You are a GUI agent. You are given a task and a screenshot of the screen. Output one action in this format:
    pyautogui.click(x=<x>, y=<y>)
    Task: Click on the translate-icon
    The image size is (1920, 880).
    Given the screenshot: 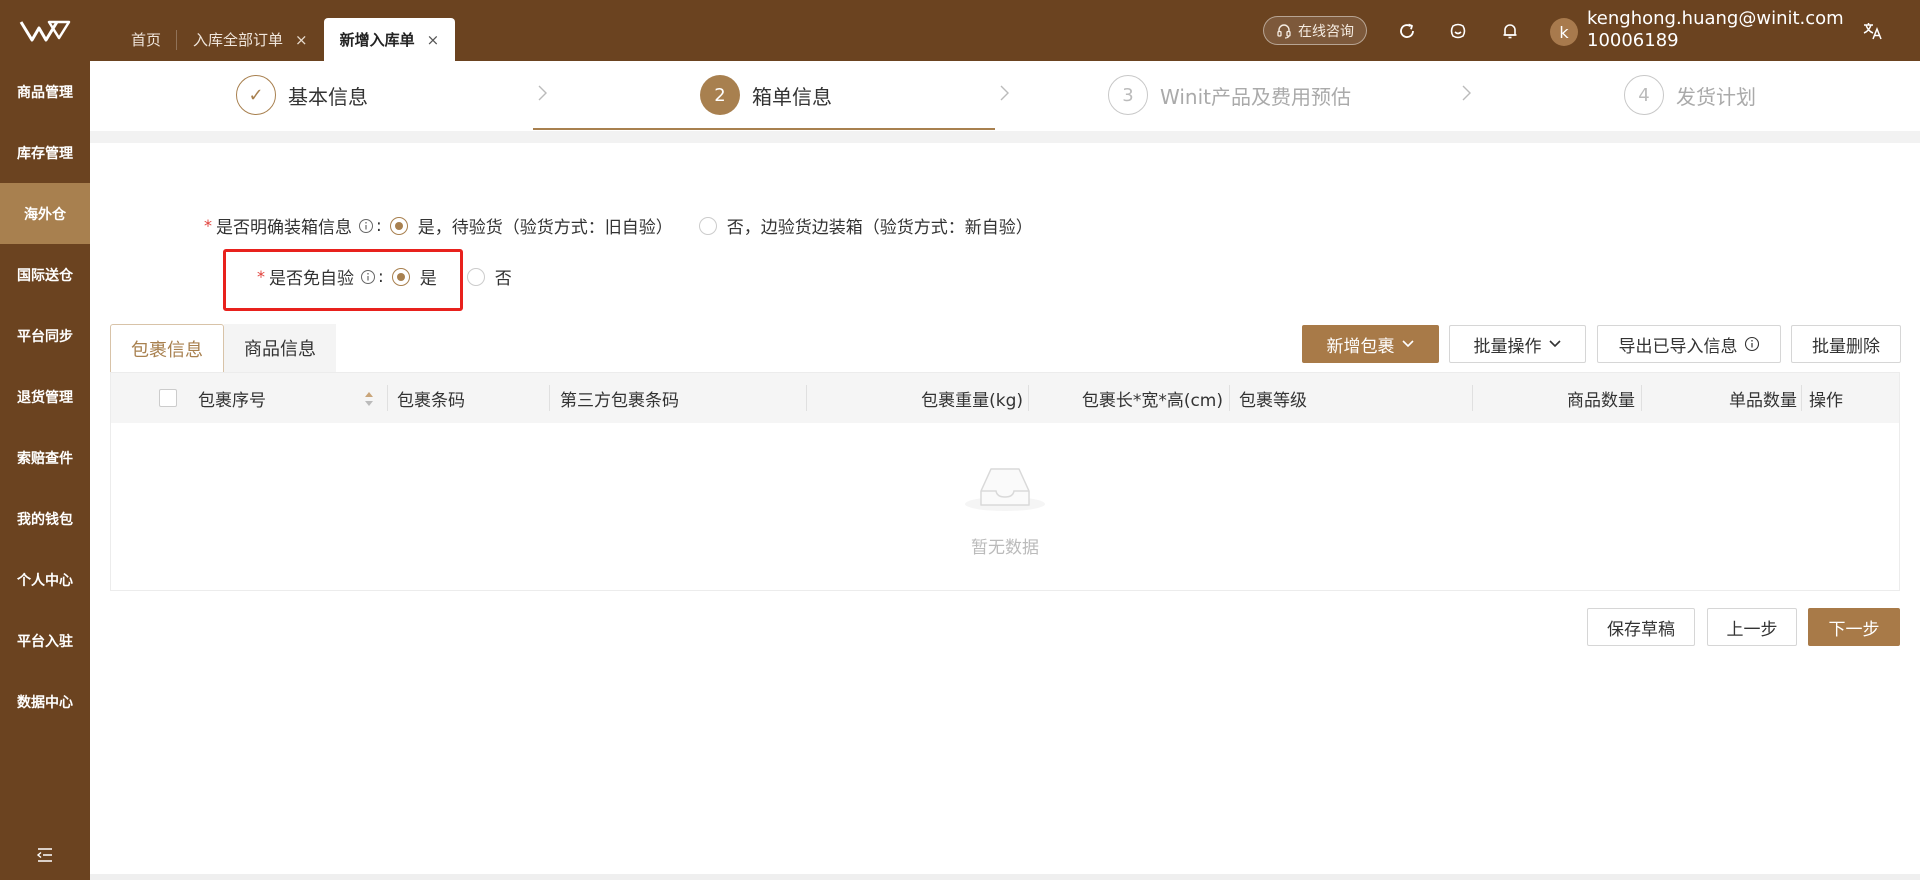 What is the action you would take?
    pyautogui.click(x=1873, y=31)
    